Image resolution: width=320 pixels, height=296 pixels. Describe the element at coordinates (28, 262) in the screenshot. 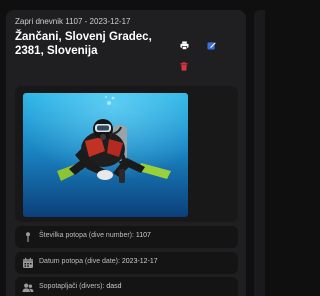

I see `calendar-icon` at that location.